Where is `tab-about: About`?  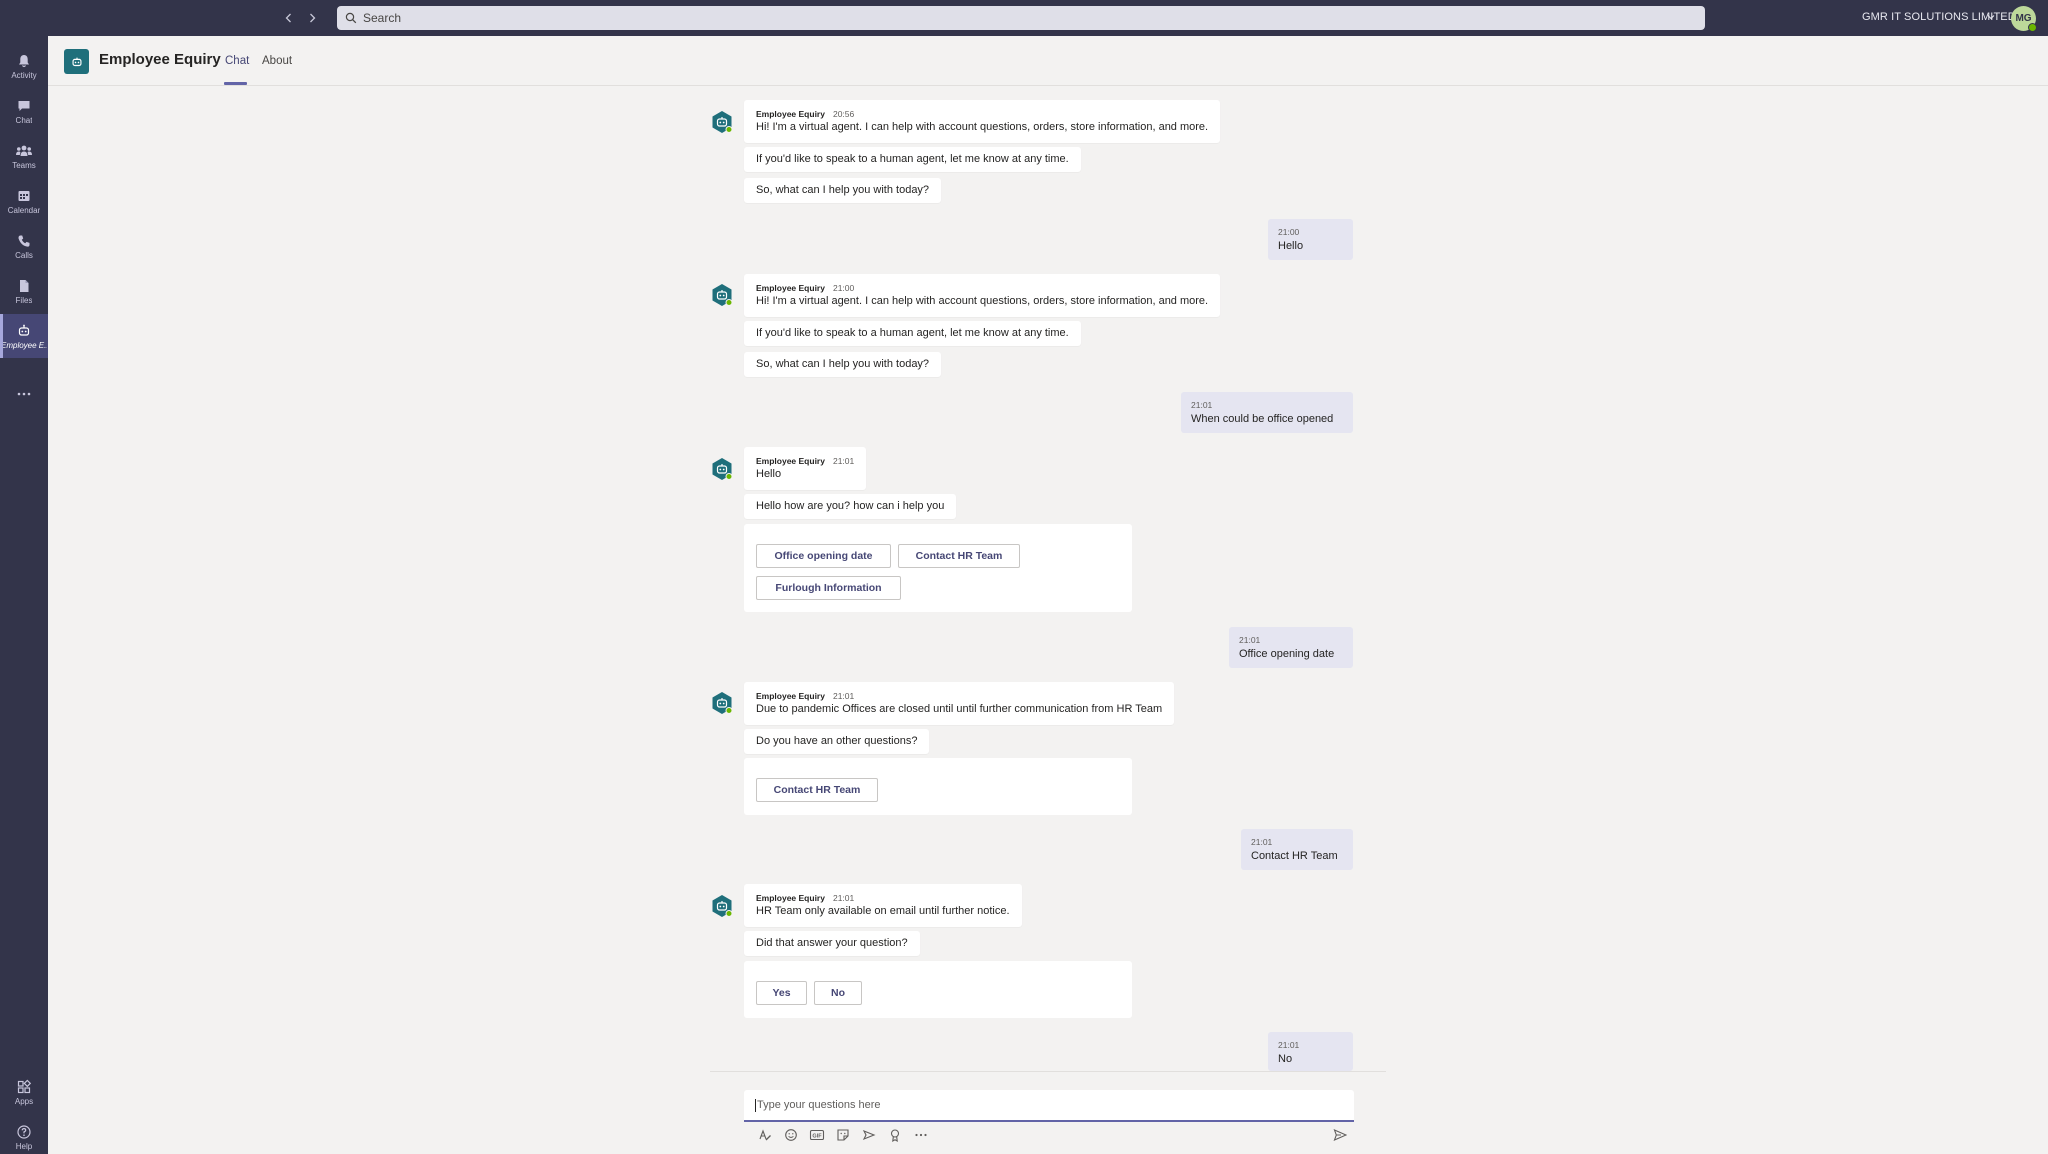 tab-about: About is located at coordinates (277, 61).